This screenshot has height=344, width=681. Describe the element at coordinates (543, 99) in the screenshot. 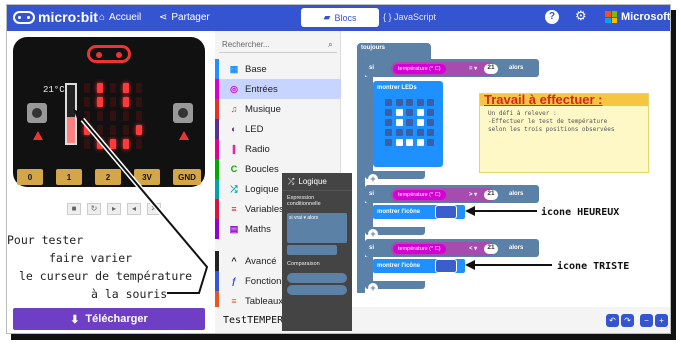

I see `comment-title: Travail à effectuer :` at that location.